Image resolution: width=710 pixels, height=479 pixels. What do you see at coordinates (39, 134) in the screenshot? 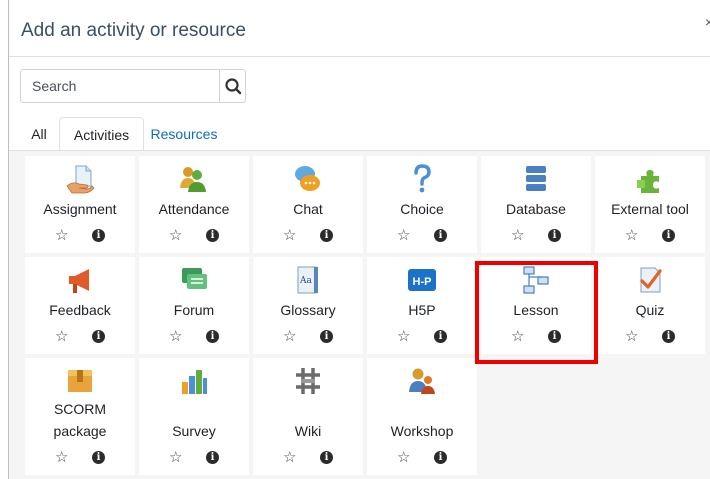
I see `tab-all: All` at bounding box center [39, 134].